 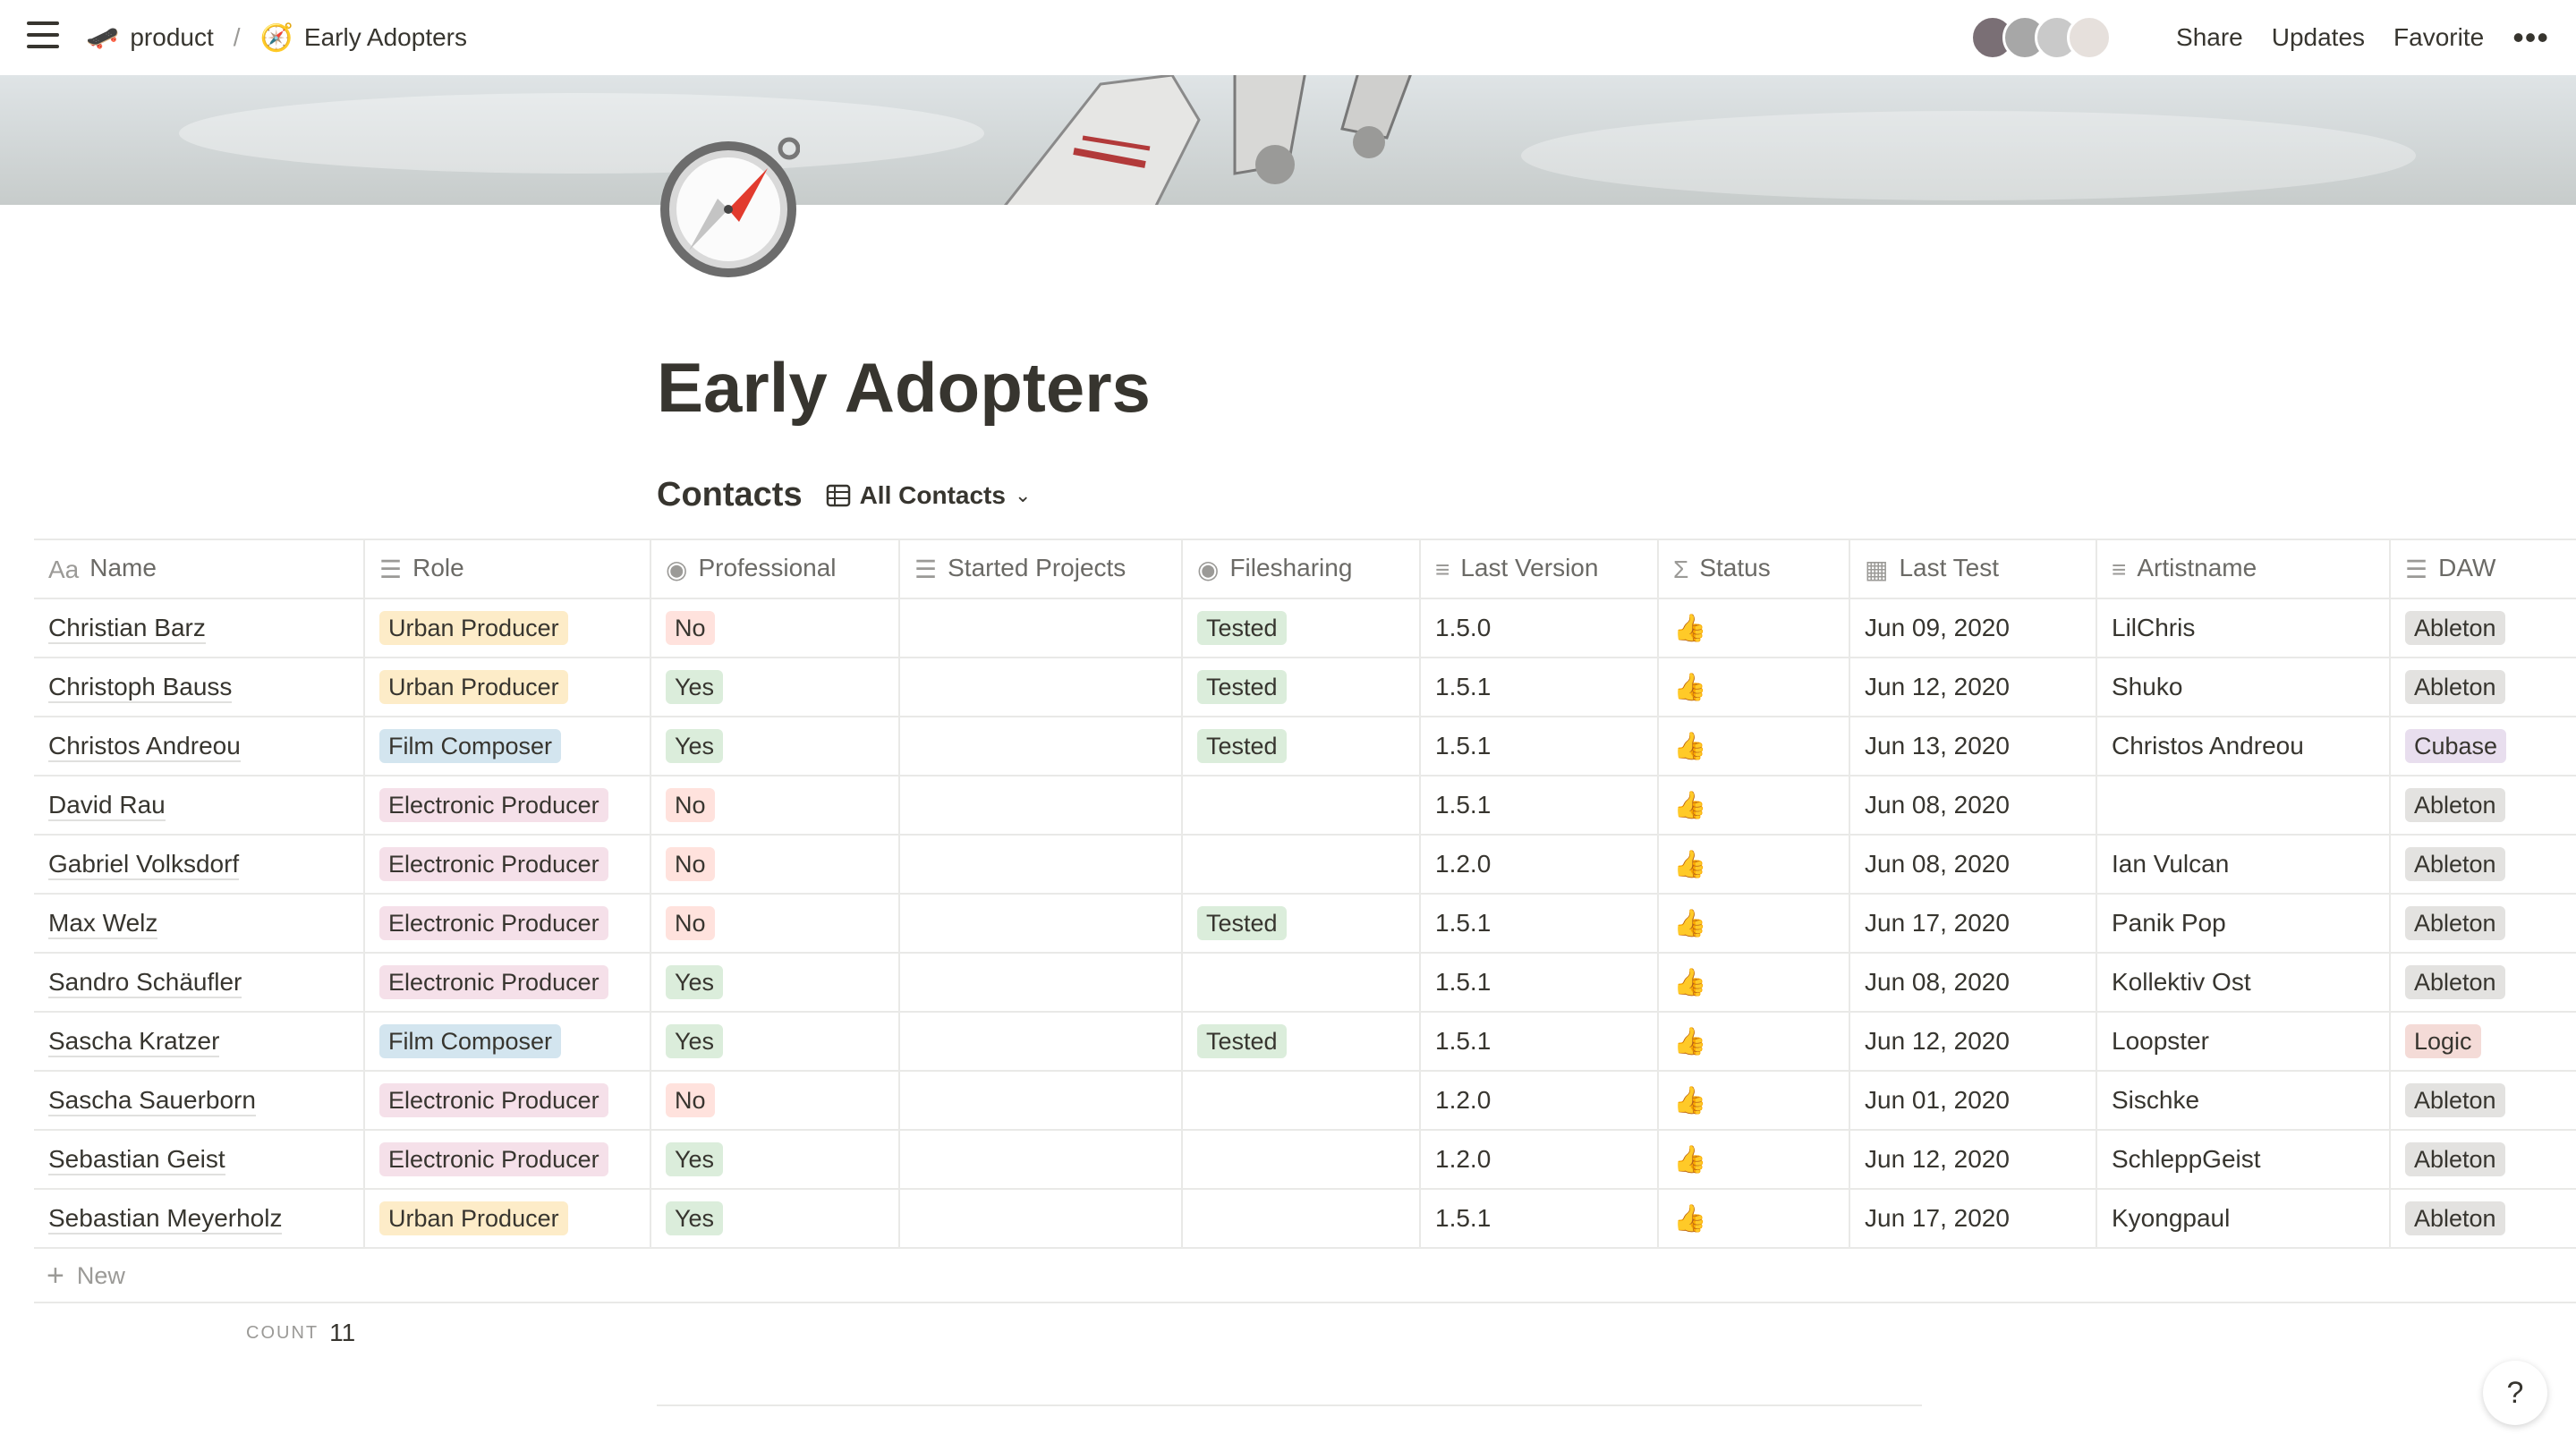 What do you see at coordinates (1973, 746) in the screenshot?
I see `cell-last-test: Jun 13, 2020` at bounding box center [1973, 746].